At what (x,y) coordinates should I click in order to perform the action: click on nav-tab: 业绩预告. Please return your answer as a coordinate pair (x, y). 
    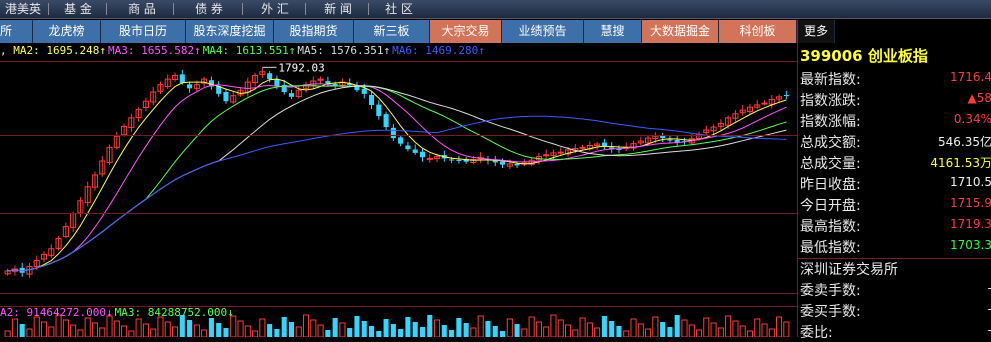
    Looking at the image, I should click on (543, 31).